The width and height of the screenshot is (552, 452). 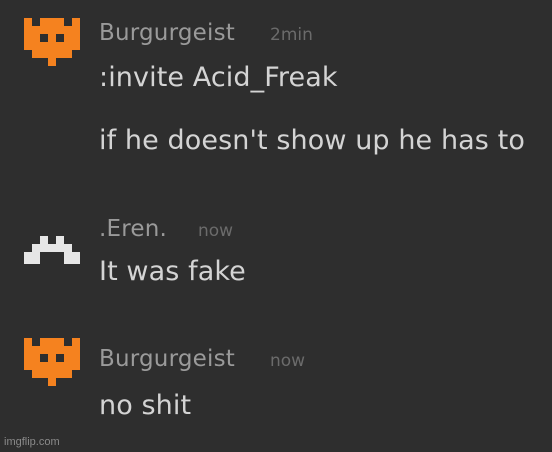 What do you see at coordinates (133, 229) in the screenshot?
I see `username: .Eren.` at bounding box center [133, 229].